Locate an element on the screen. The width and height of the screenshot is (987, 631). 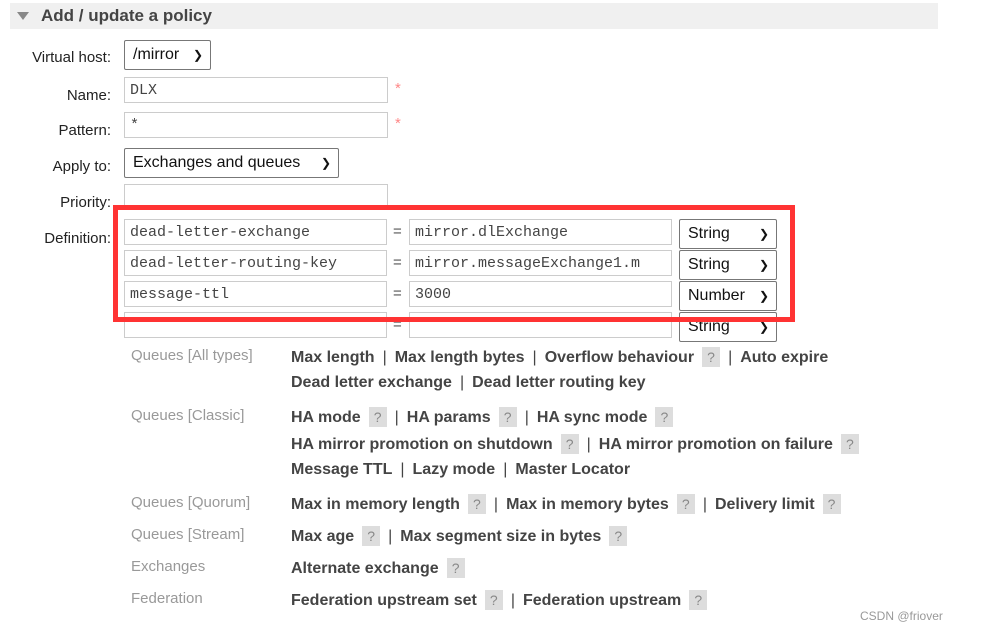
section-header: Add / update a policy is located at coordinates (474, 16).